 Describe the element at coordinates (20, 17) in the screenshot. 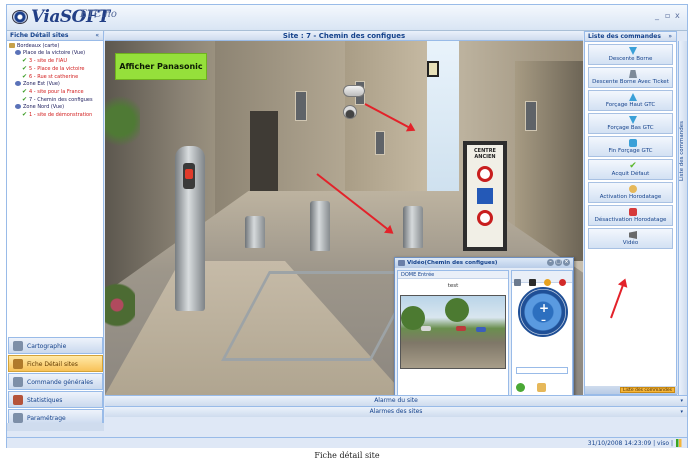

I see `logo-eye-icon` at that location.